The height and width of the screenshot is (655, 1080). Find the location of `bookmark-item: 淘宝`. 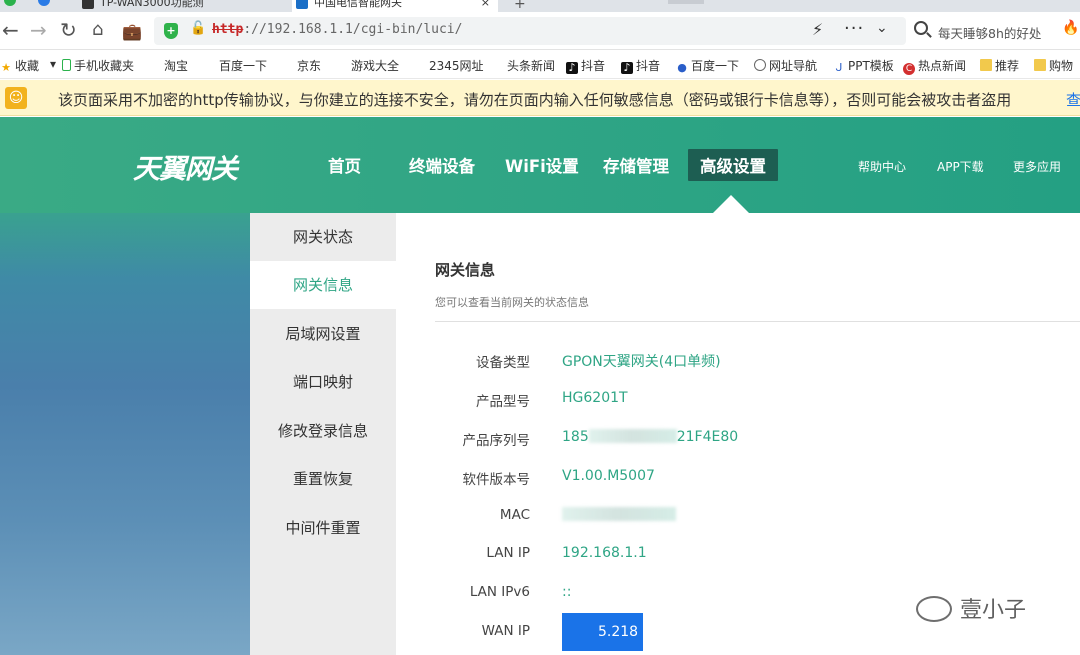

bookmark-item: 淘宝 is located at coordinates (176, 65).